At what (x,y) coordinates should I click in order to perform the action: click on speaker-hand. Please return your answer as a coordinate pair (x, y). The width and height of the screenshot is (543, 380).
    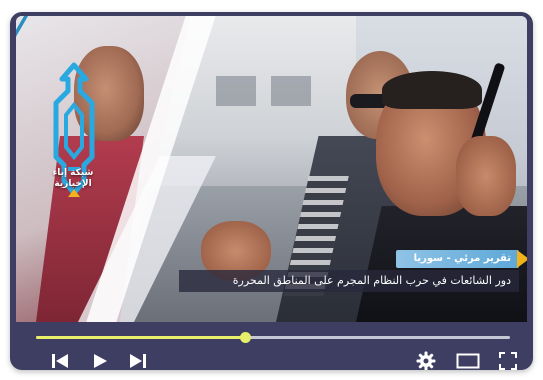
    Looking at the image, I should click on (486, 176).